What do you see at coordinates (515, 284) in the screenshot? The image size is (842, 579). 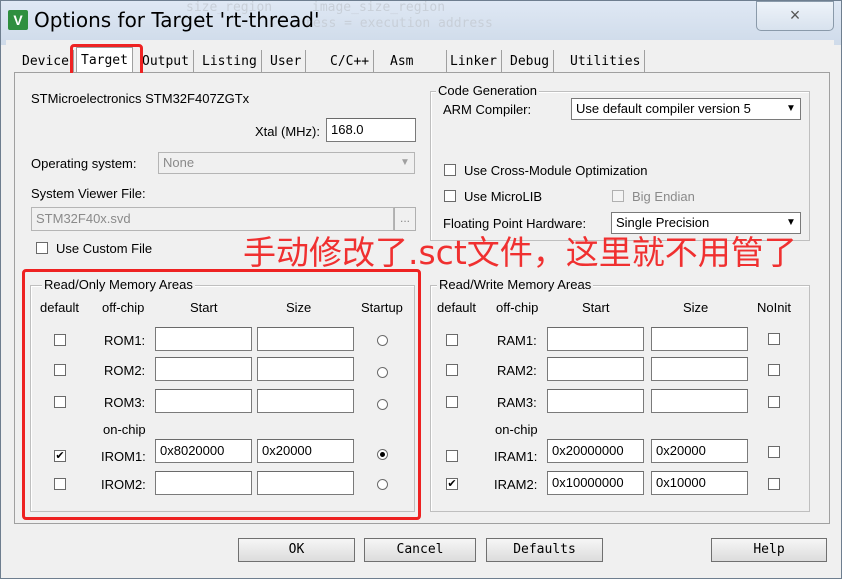 I see `ram-group-title: Read/Write Memory Areas` at bounding box center [515, 284].